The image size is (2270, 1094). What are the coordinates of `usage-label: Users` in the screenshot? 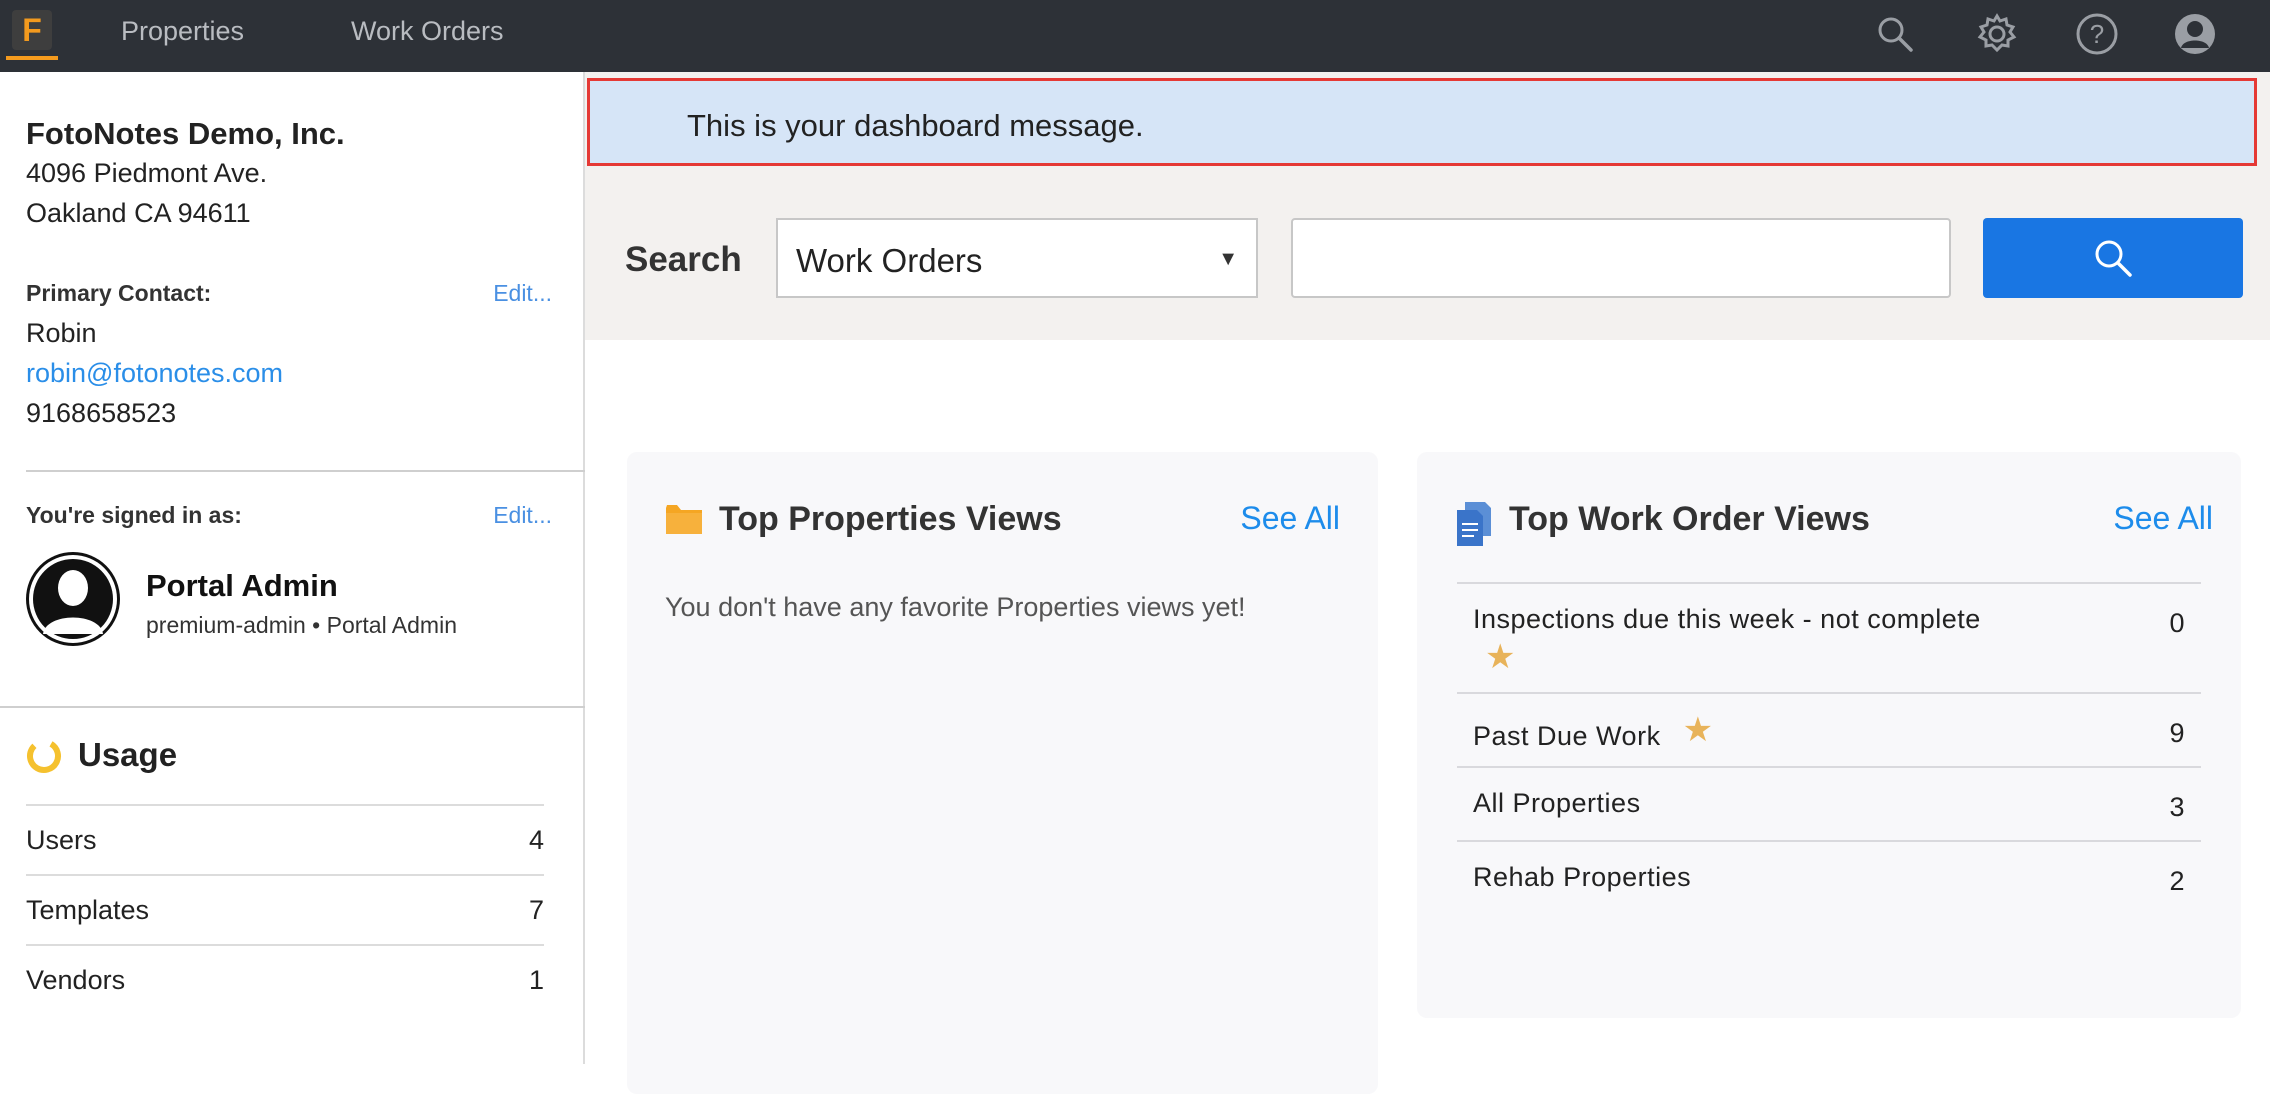 It's located at (61, 839).